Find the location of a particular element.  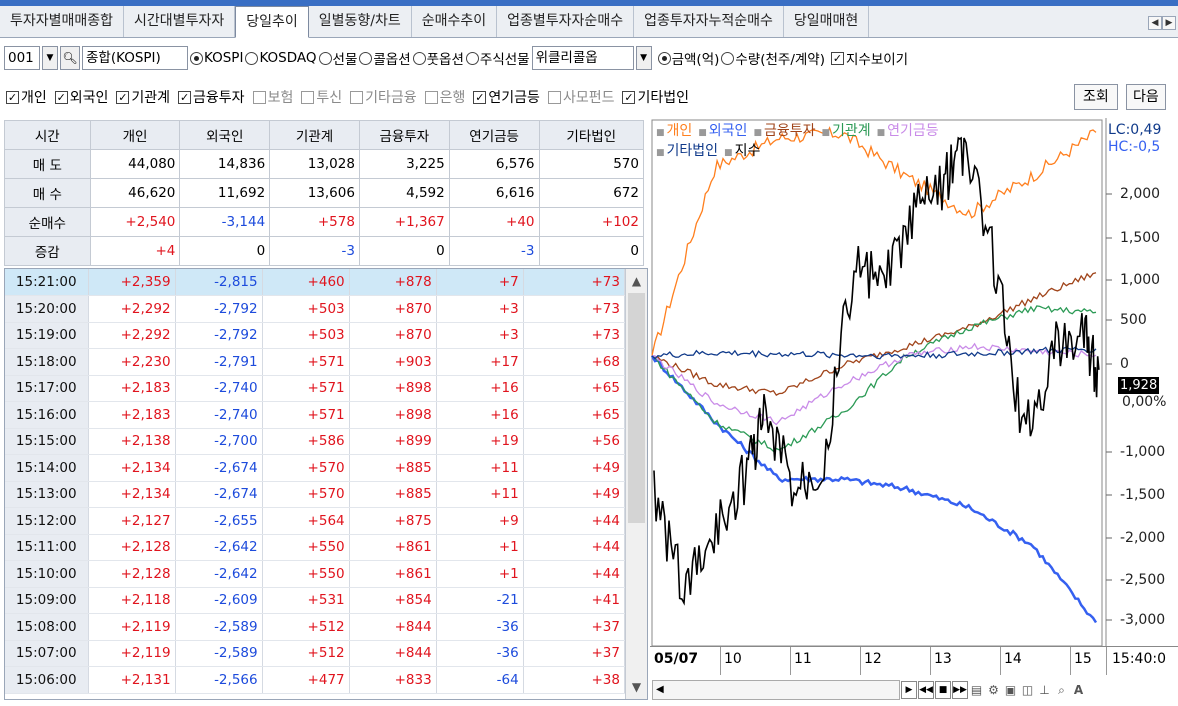

summary-cell: 570 is located at coordinates (591, 164).